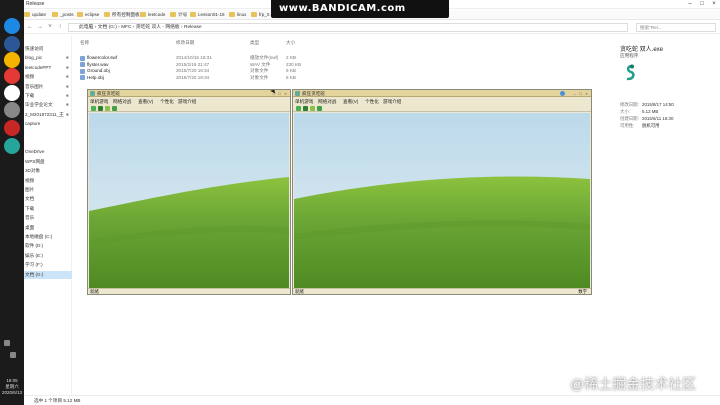 The height and width of the screenshot is (405, 720). Describe the element at coordinates (88, 15) in the screenshot. I see `favorite-item: eclipse` at that location.